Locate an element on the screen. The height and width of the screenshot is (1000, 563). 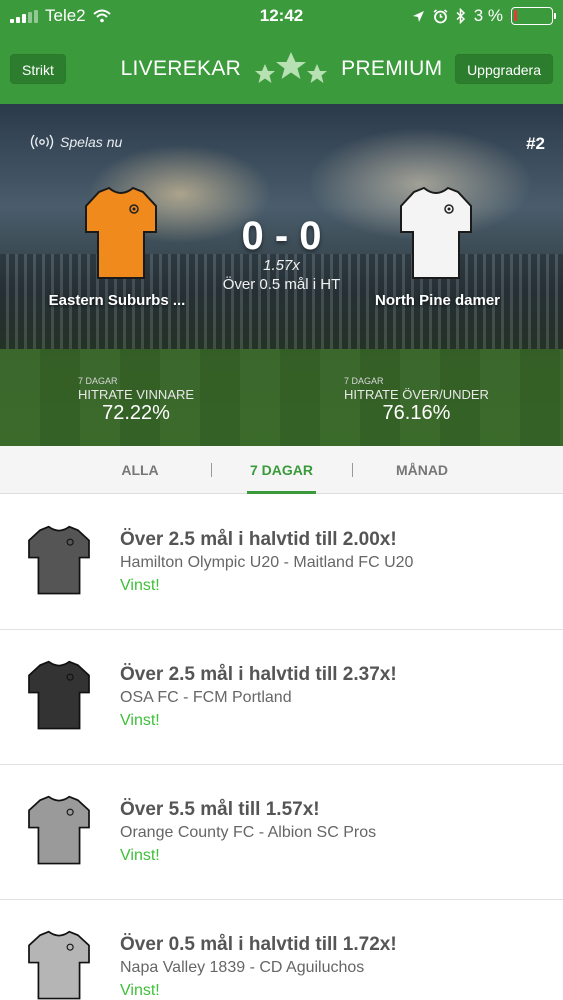
live-label: Spelas nu is located at coordinates (91, 142).